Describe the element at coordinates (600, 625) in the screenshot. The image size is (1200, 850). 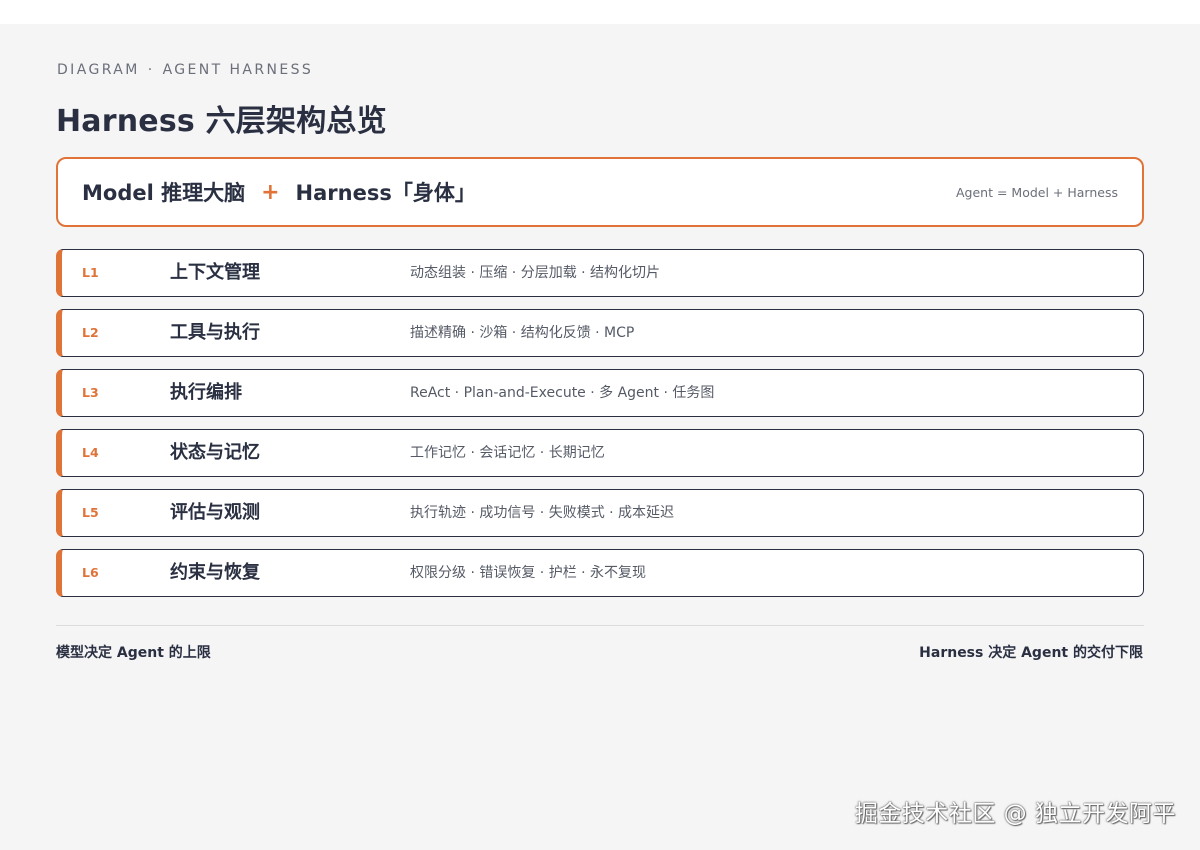
I see `footer-divider` at that location.